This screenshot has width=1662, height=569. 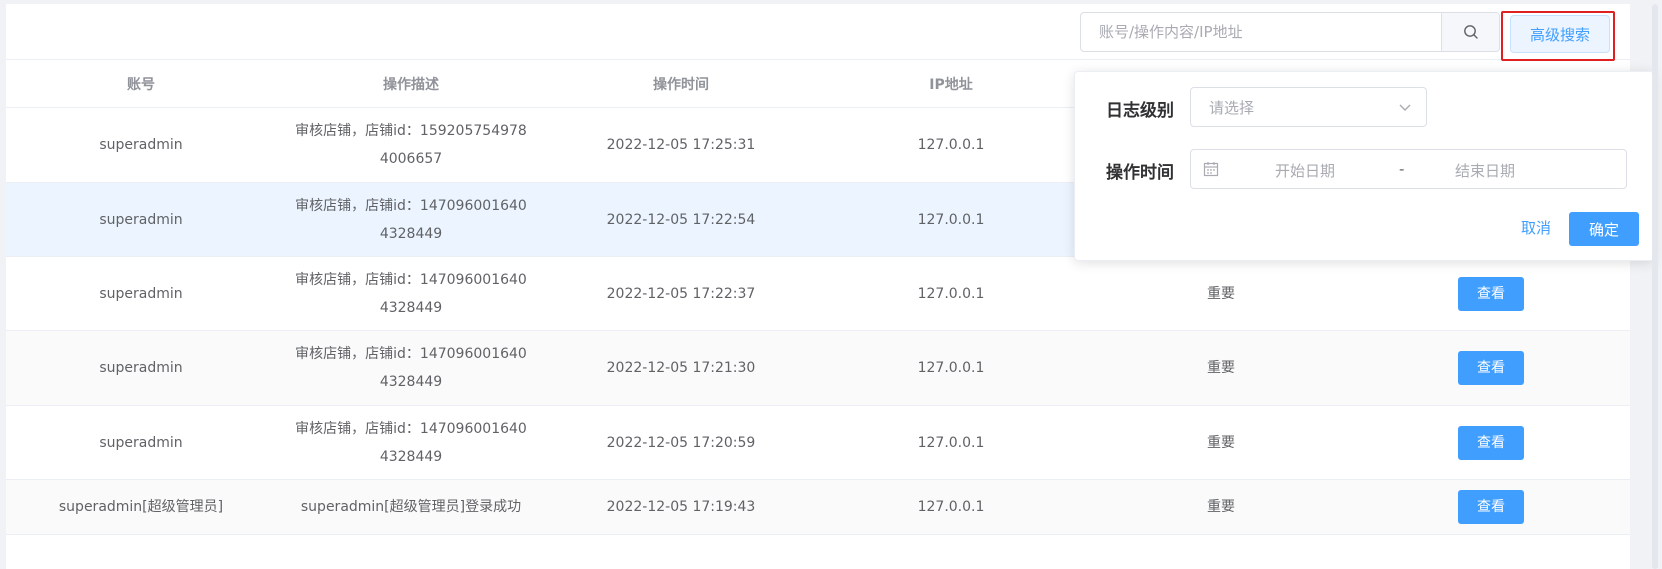 I want to click on confirm-button: 确定, so click(x=1604, y=229).